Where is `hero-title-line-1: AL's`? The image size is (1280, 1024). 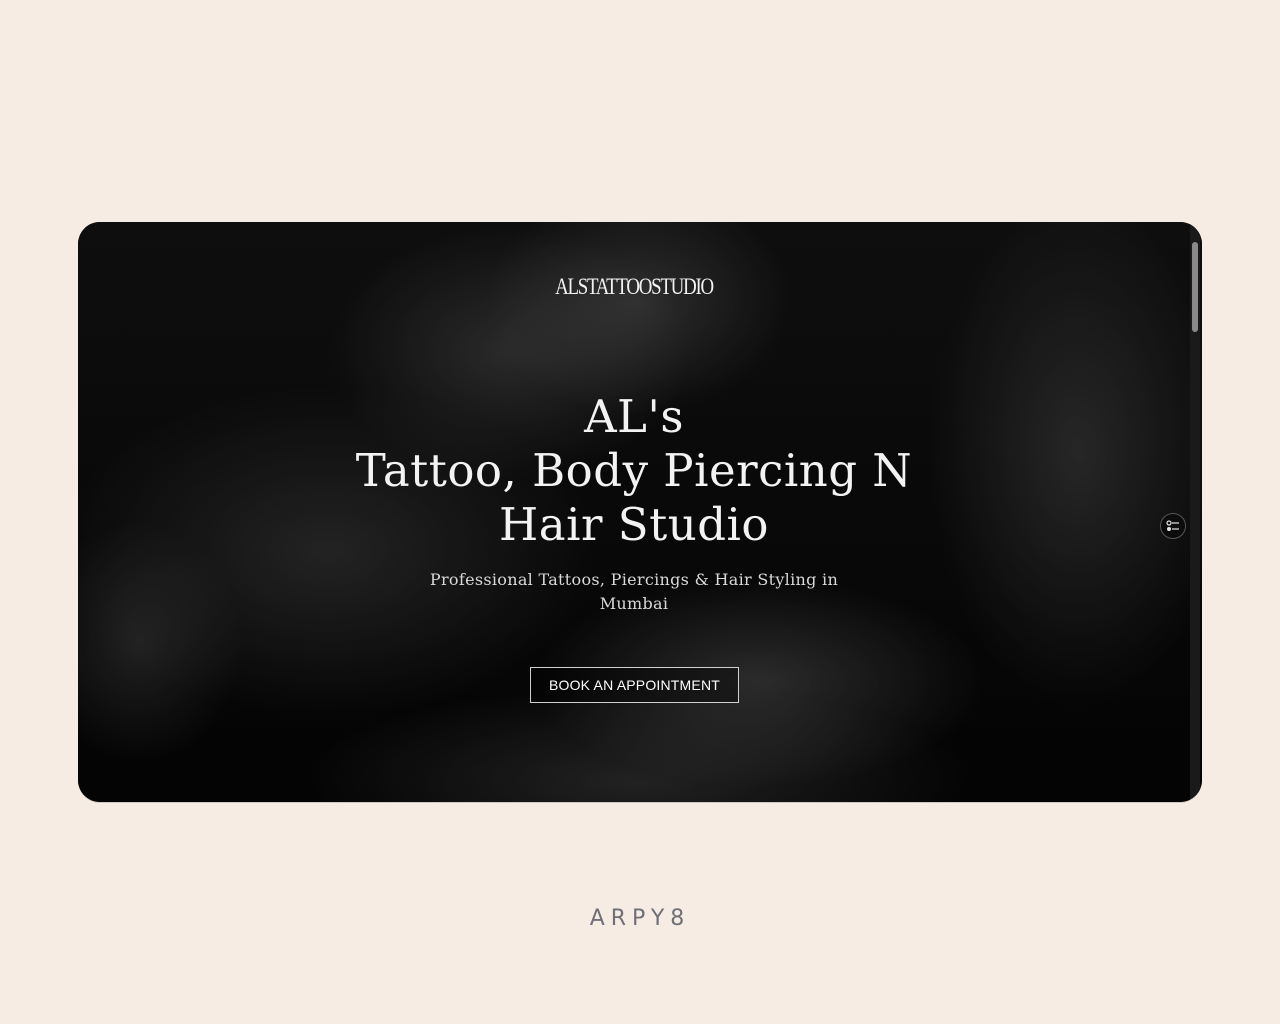 hero-title-line-1: AL's is located at coordinates (634, 416).